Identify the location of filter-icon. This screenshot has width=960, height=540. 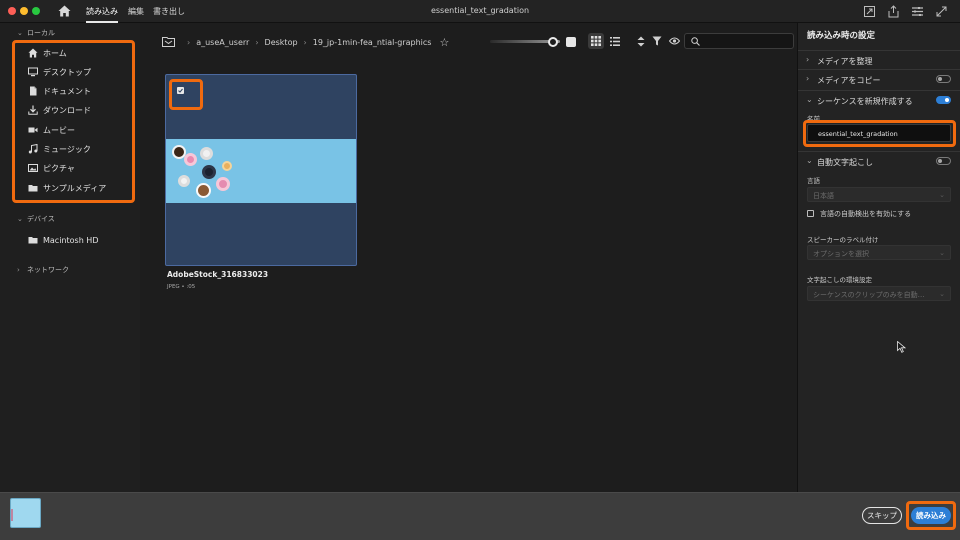
(657, 41).